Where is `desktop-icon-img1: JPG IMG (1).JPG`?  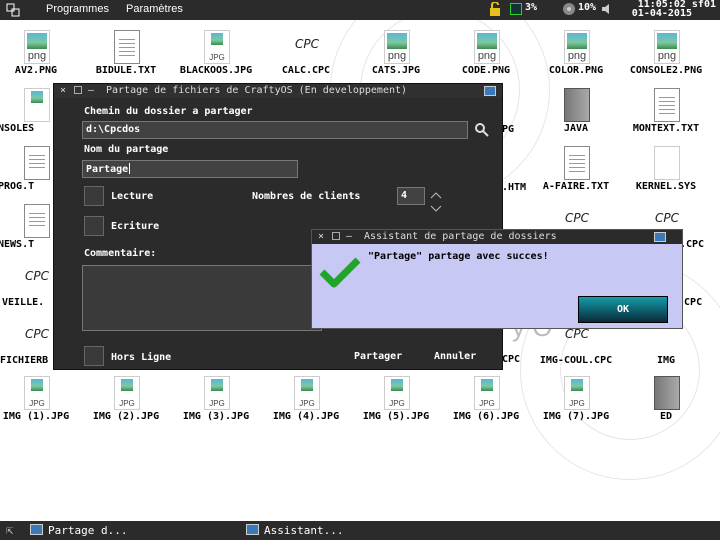
desktop-icon-img1: JPG IMG (1).JPG is located at coordinates (41, 402).